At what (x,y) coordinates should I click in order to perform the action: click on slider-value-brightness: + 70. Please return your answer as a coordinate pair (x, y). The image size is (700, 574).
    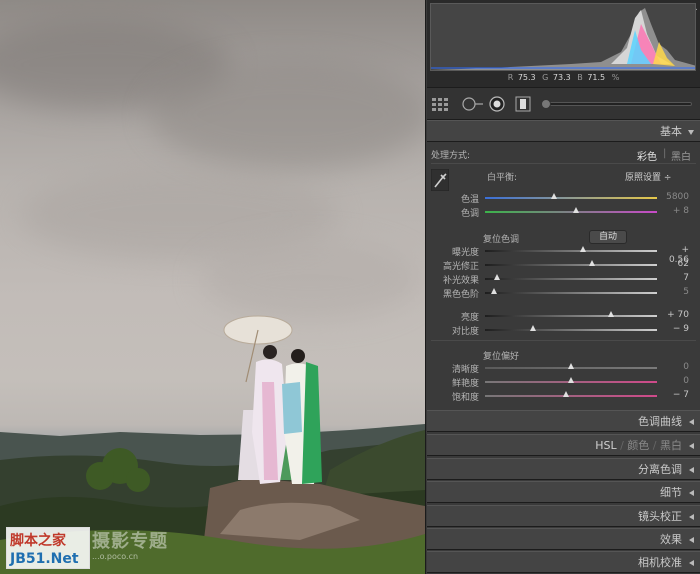
    Looking at the image, I should click on (674, 315).